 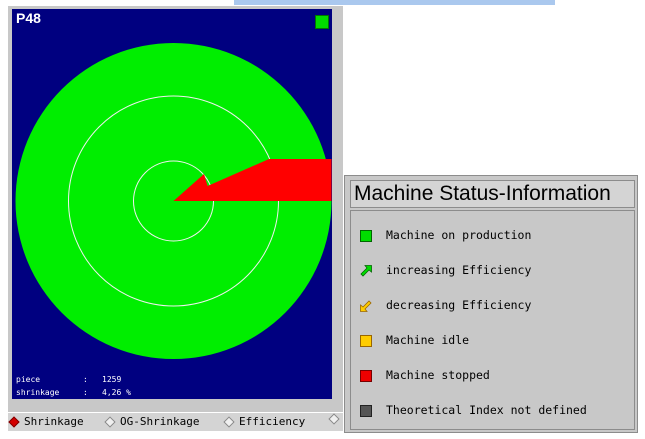 I want to click on view-tab-bar: Shrinkage OG-Shrinkage Efficiency, so click(x=175, y=422).